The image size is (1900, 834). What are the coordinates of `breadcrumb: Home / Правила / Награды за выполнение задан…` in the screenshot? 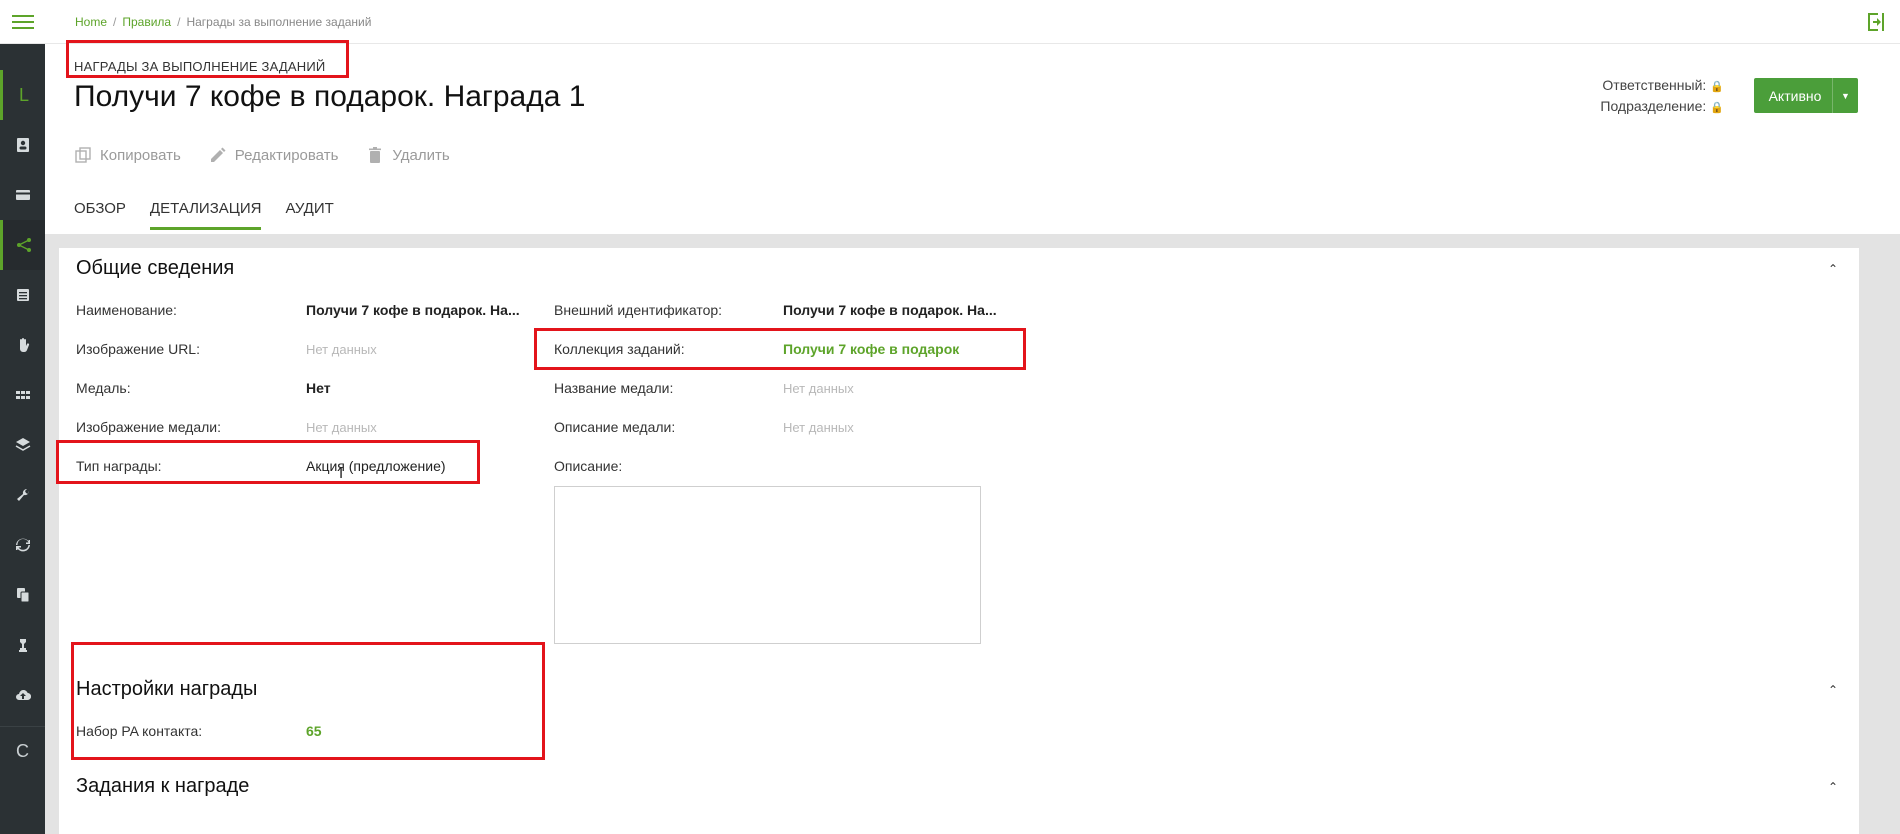 It's located at (223, 22).